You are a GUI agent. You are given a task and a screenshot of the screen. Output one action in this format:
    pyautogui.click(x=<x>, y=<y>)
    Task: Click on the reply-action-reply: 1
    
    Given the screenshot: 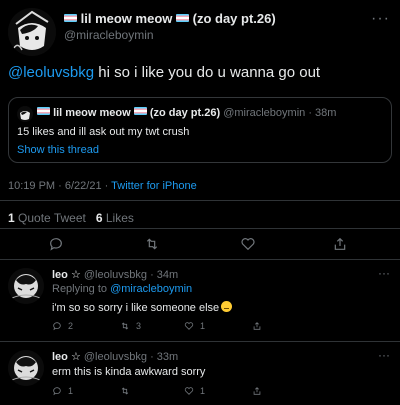 What is the action you would take?
    pyautogui.click(x=62, y=391)
    